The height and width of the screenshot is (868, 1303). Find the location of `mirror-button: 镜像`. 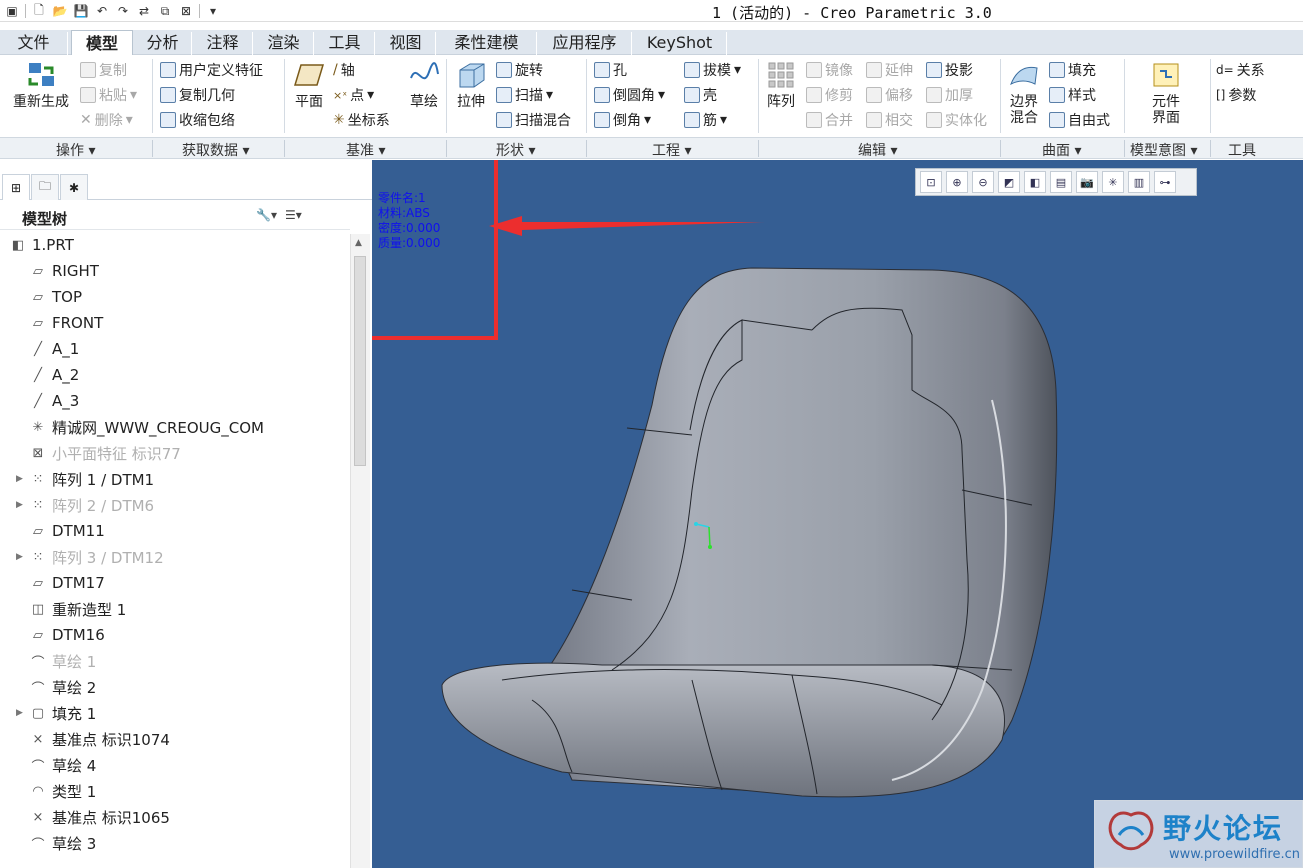

mirror-button: 镜像 is located at coordinates (829, 70).